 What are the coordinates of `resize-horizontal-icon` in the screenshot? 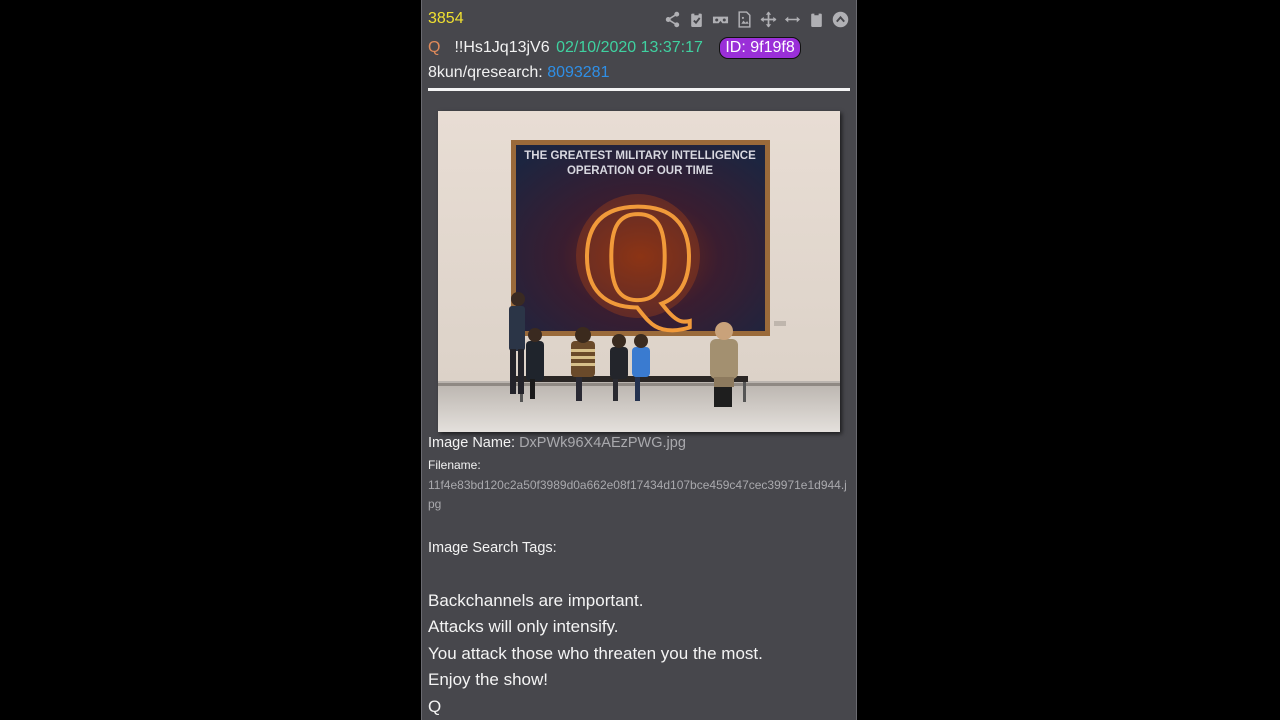 It's located at (792, 19).